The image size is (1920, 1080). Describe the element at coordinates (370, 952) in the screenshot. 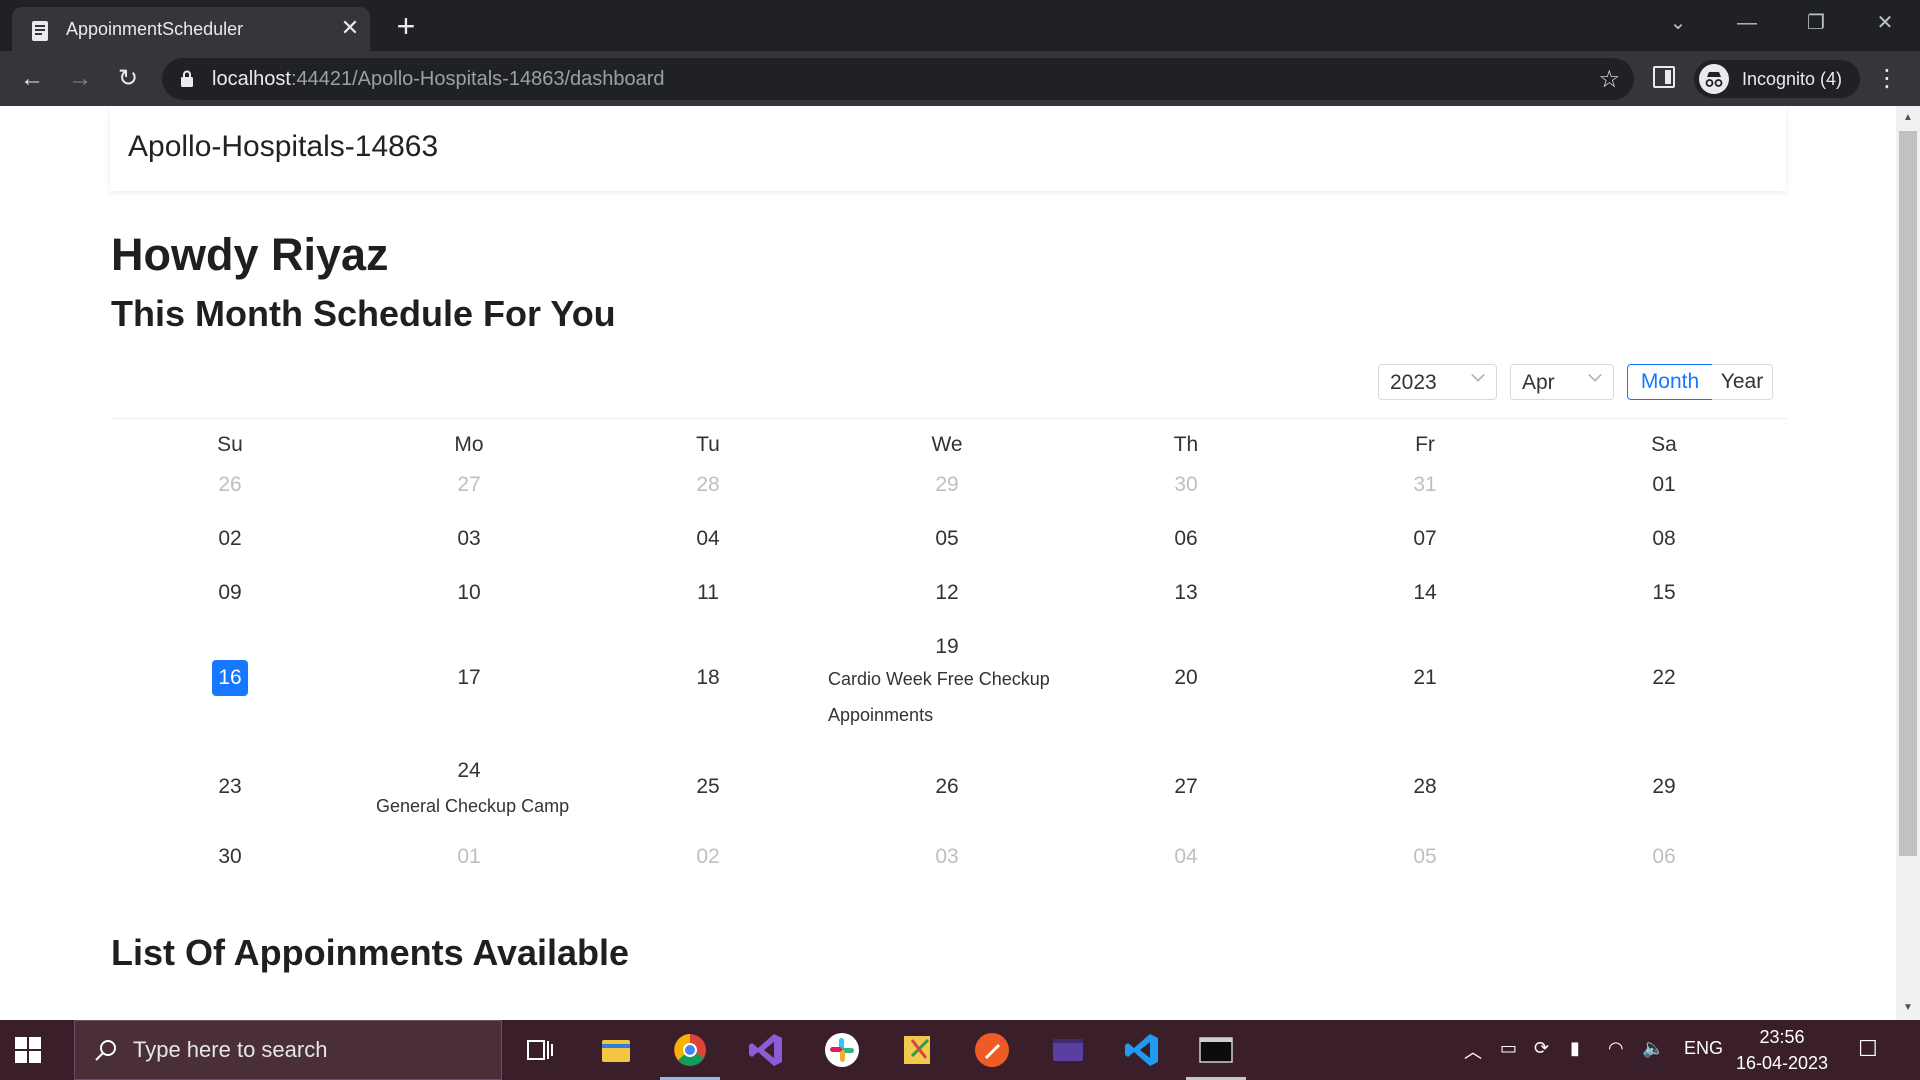

I see `appointments-list-heading: List Of Appoinments Available` at that location.